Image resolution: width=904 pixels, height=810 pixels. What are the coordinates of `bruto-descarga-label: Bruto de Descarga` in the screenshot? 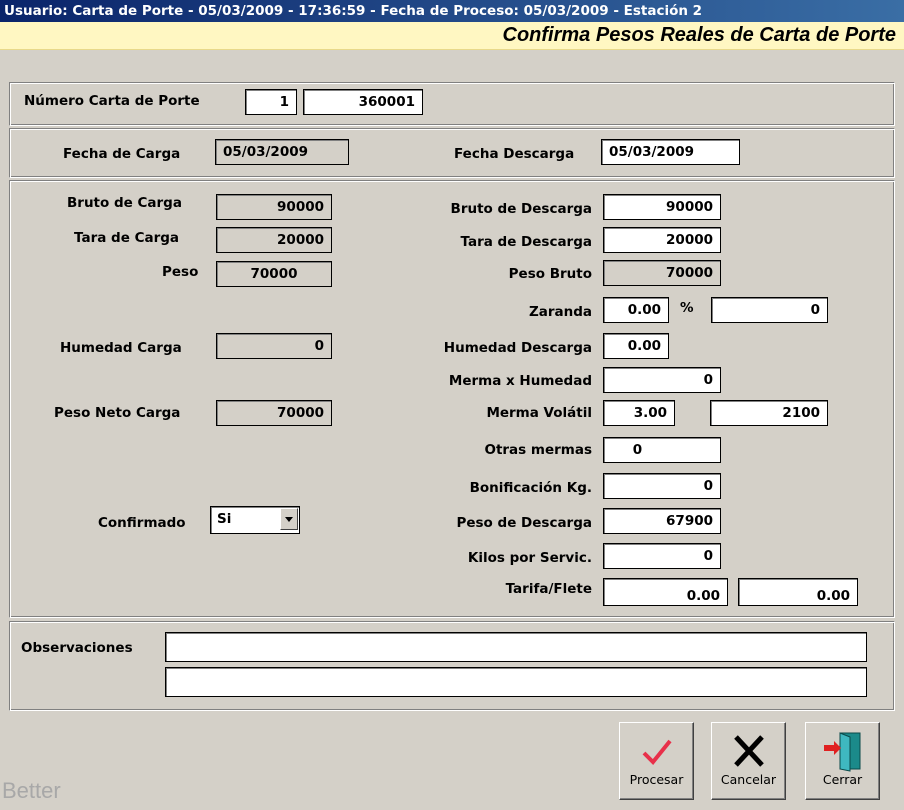 It's located at (521, 209).